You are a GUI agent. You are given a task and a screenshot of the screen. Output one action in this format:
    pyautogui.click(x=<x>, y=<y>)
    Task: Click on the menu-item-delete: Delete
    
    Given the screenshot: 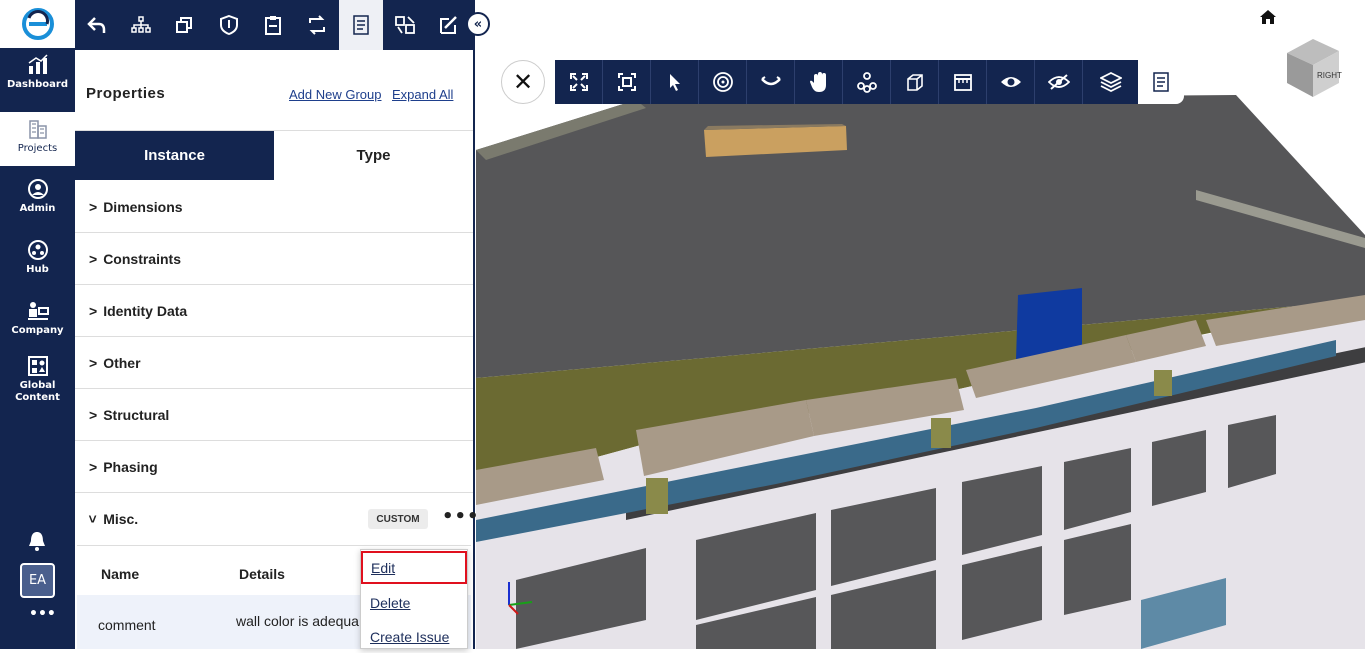 What is the action you would take?
    pyautogui.click(x=414, y=602)
    